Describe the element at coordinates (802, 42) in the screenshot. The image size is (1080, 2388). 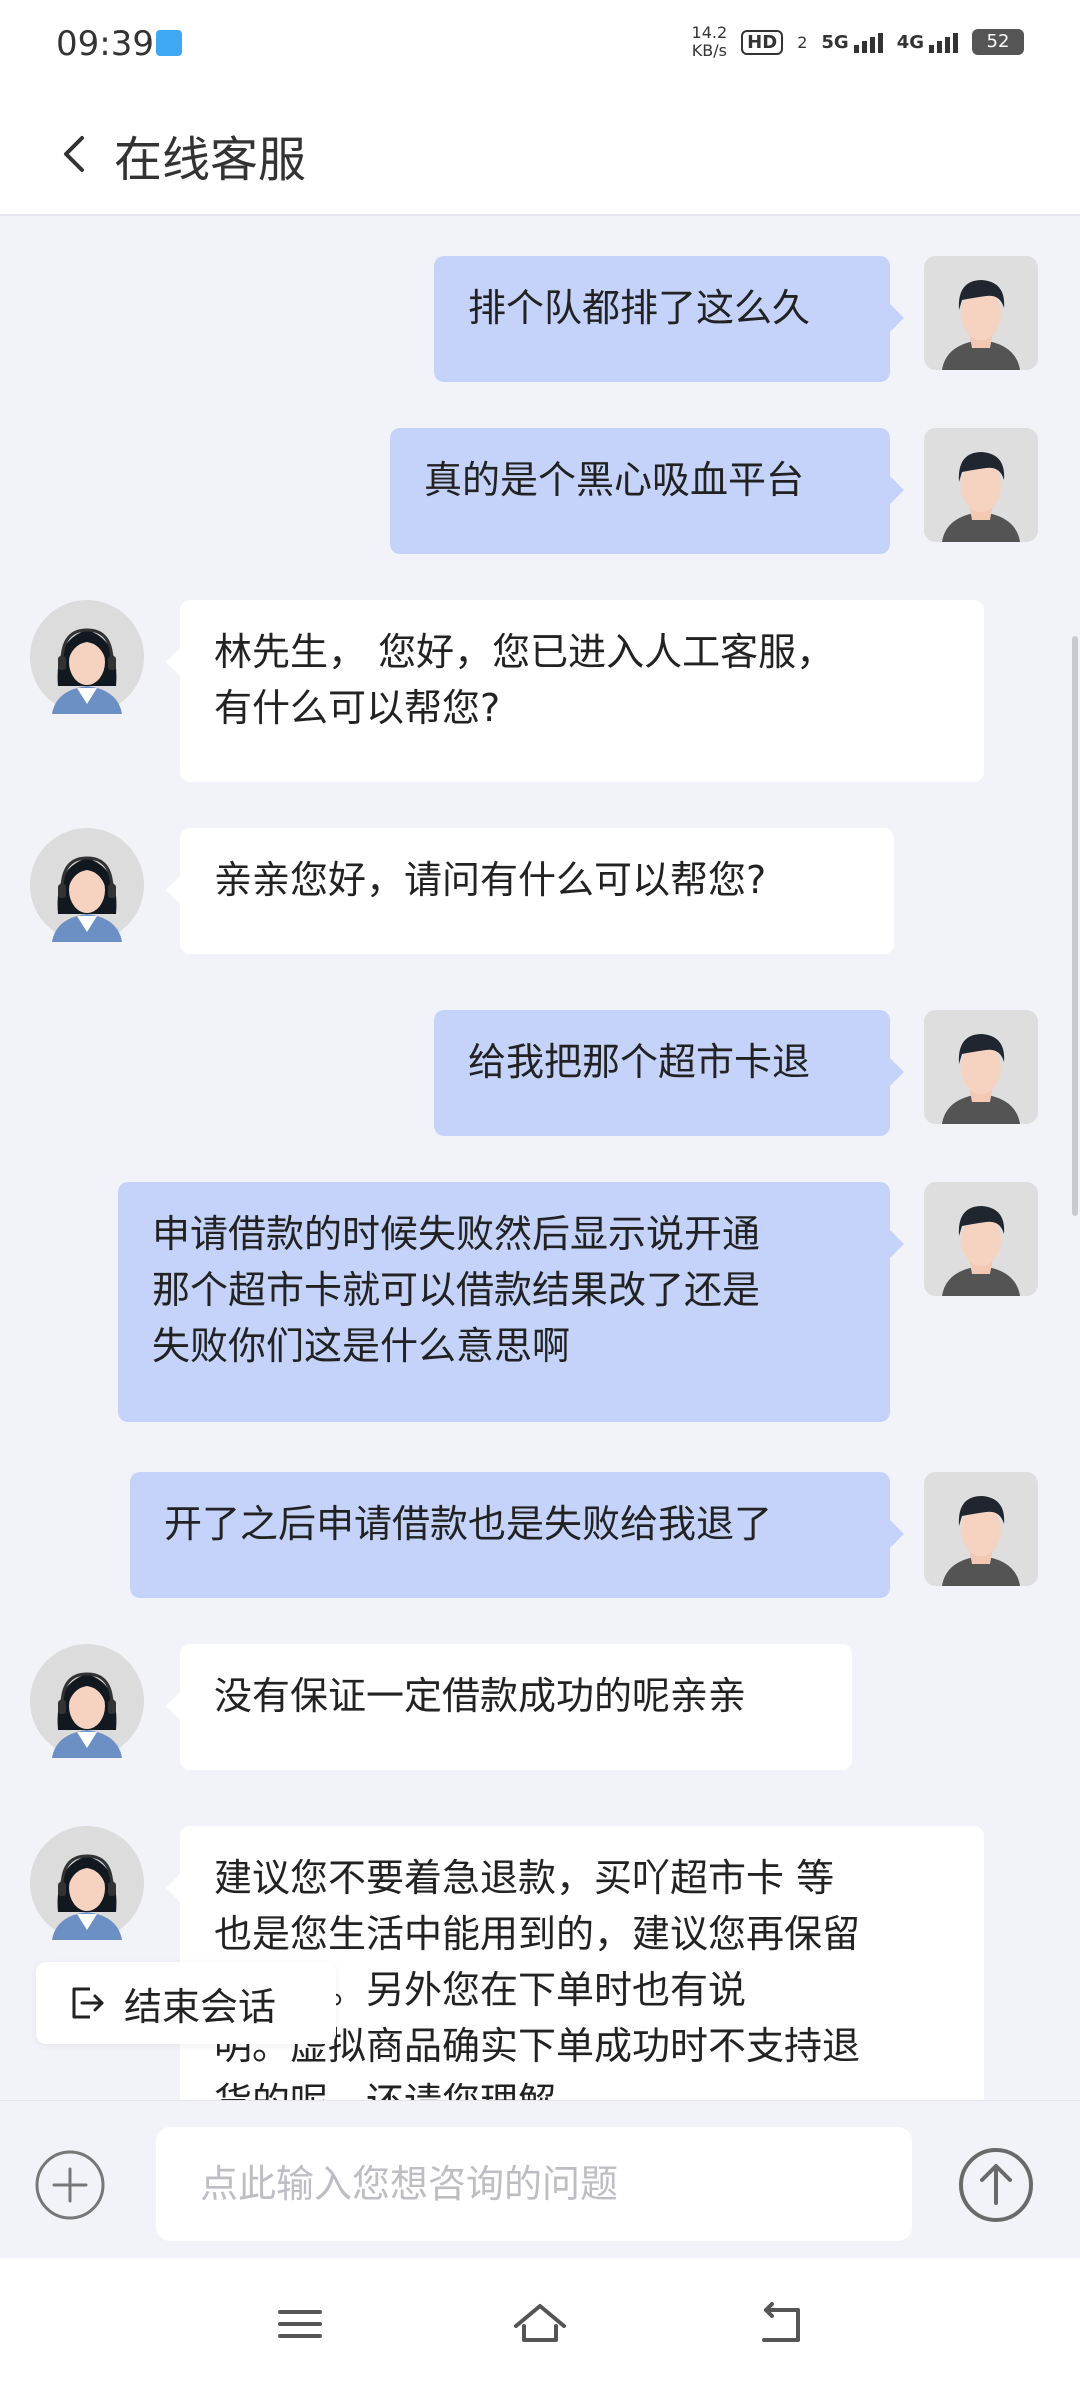
I see `sim-number: 2` at that location.